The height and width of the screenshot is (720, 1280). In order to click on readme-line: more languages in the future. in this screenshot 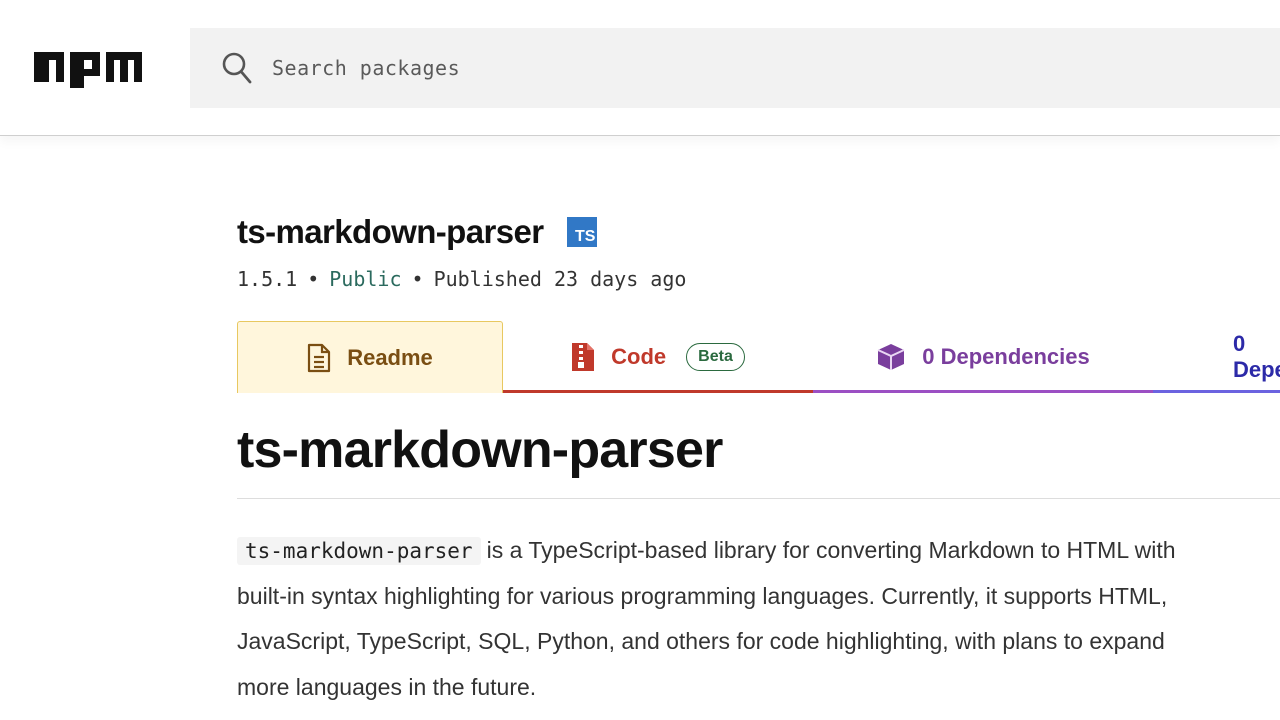, I will do `click(387, 686)`.